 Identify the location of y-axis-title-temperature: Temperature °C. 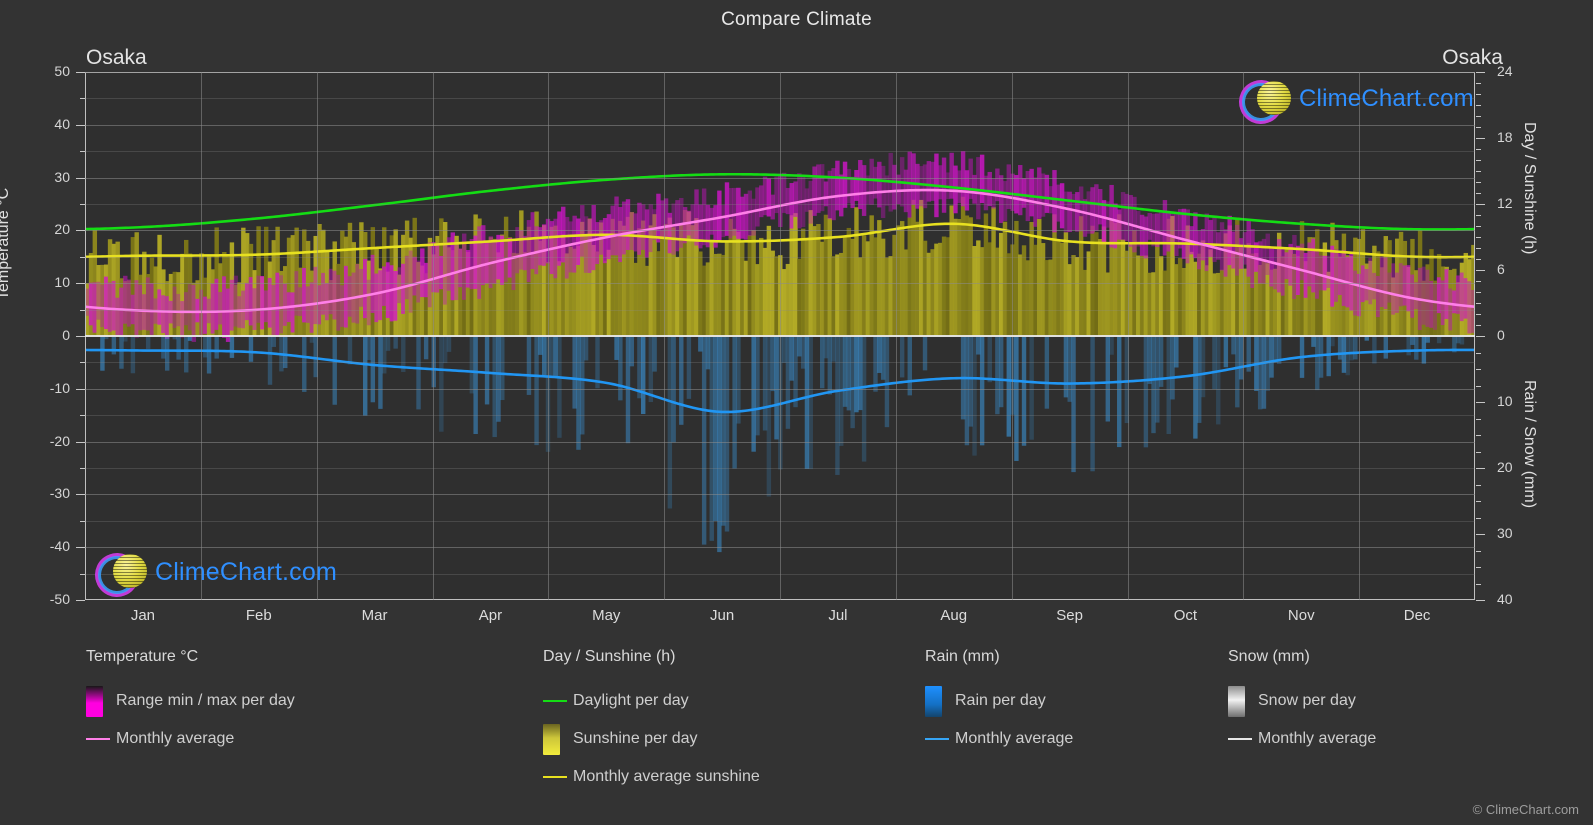
(6, 243).